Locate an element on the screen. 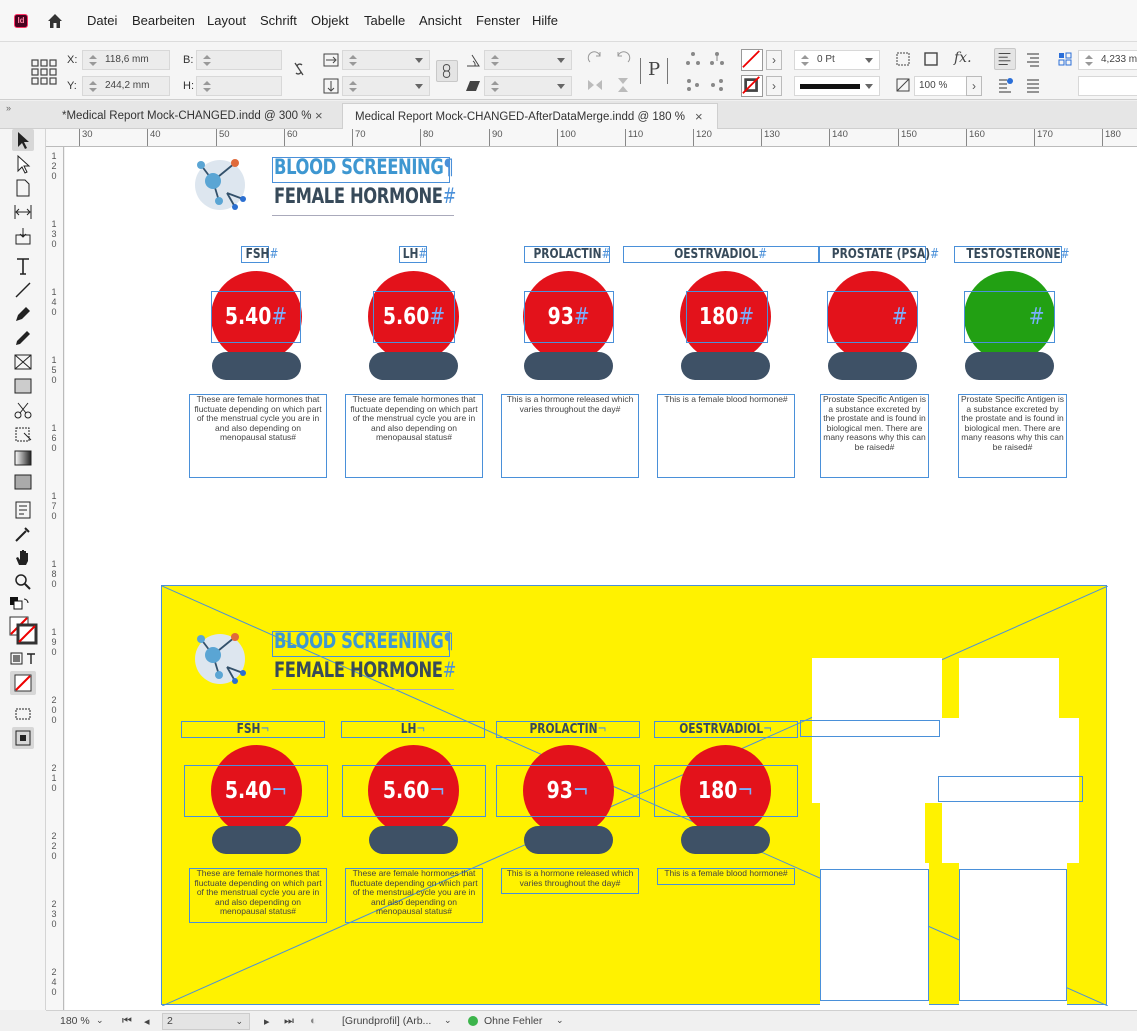 Image resolution: width=1137 pixels, height=1031 pixels. select-content-icon is located at coordinates (717, 59).